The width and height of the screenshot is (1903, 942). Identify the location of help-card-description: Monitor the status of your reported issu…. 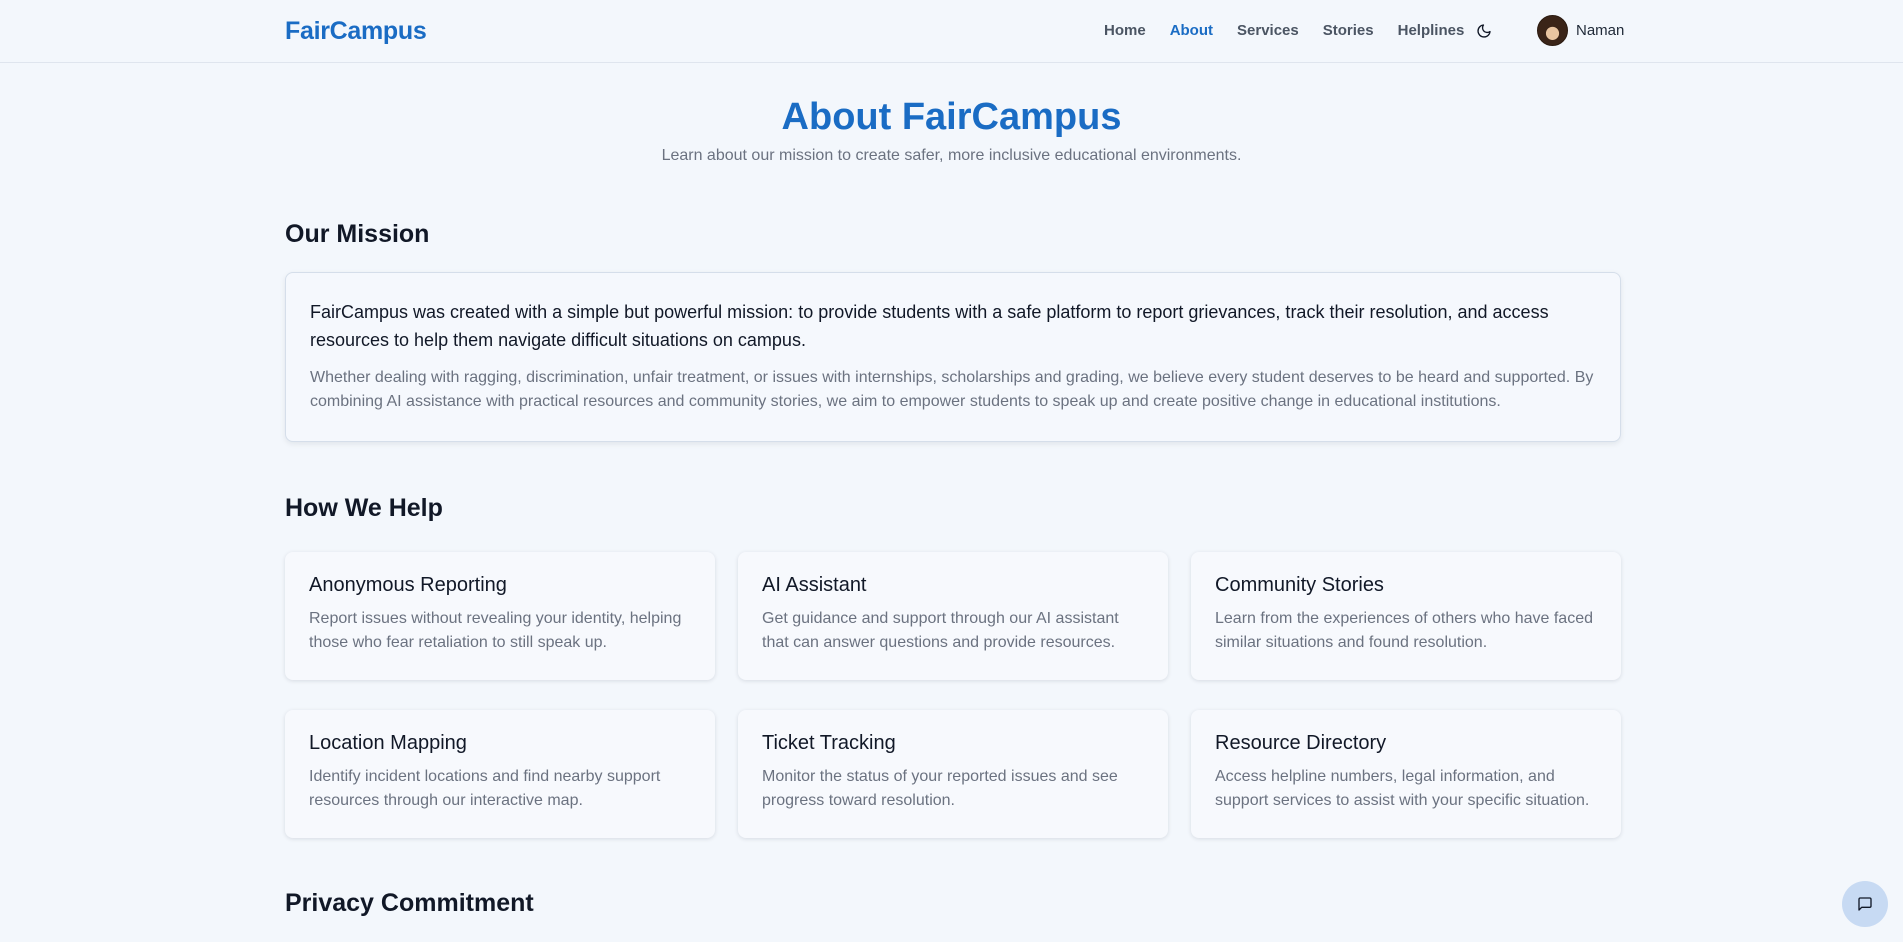
(940, 788).